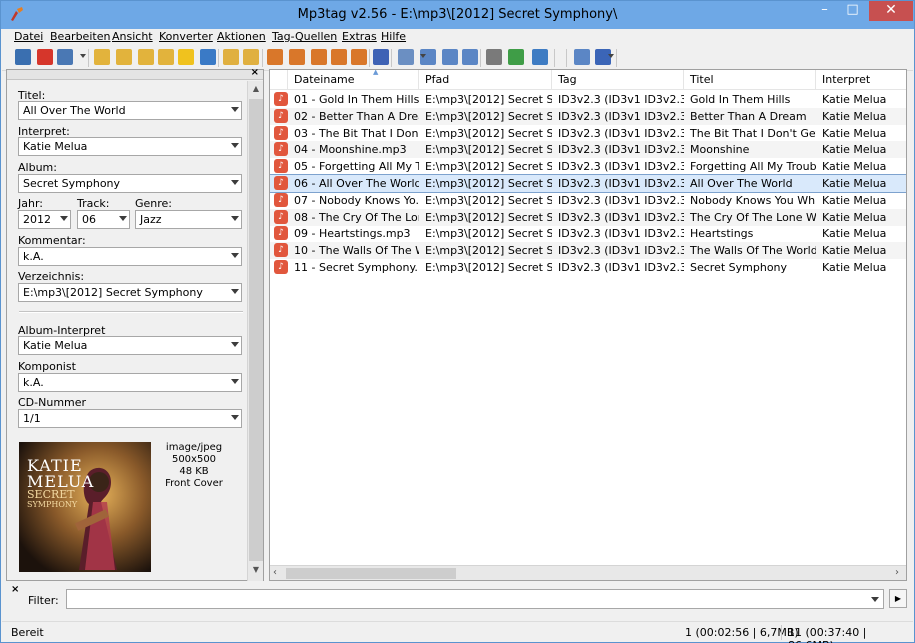  What do you see at coordinates (186, 36) in the screenshot?
I see `menu-konverter: Konverter` at bounding box center [186, 36].